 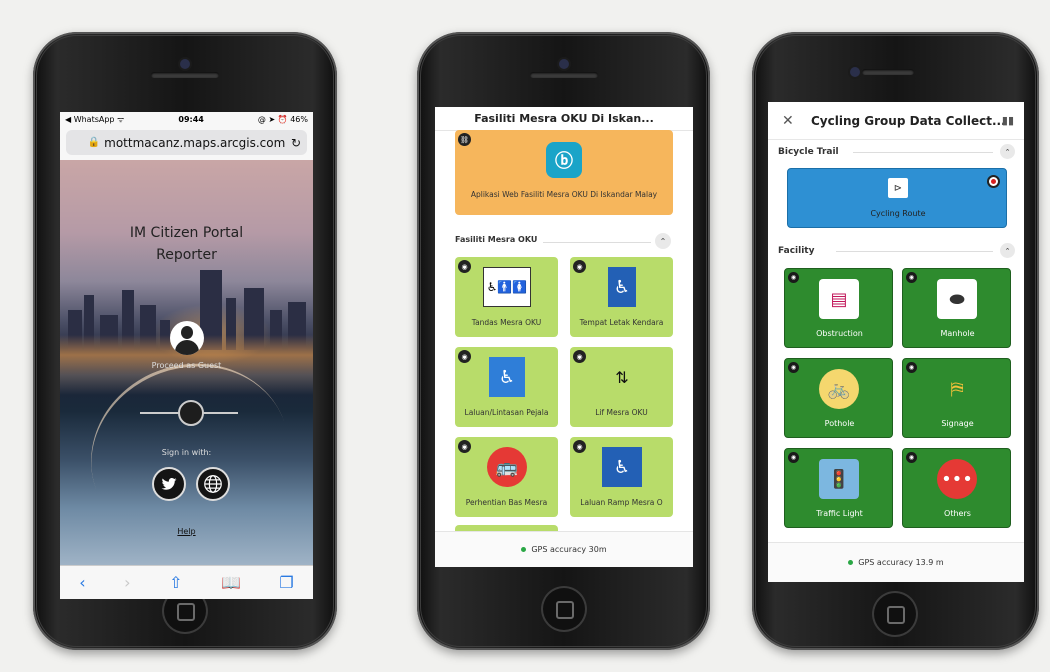 I want to click on tile-label: Pothole, so click(x=839, y=423).